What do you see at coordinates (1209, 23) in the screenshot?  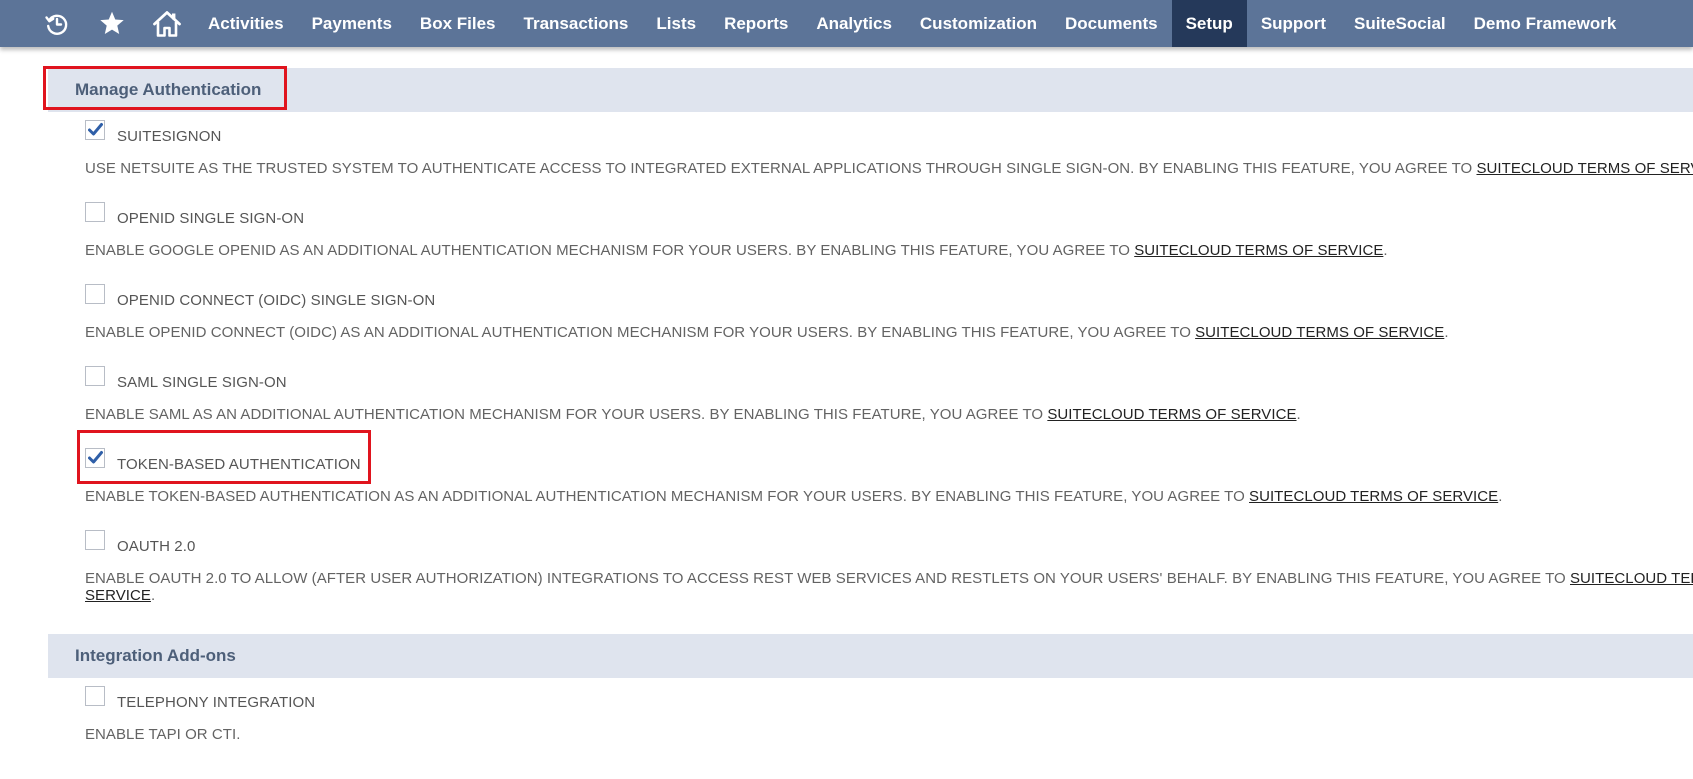 I see `nav-setup: Setup` at bounding box center [1209, 23].